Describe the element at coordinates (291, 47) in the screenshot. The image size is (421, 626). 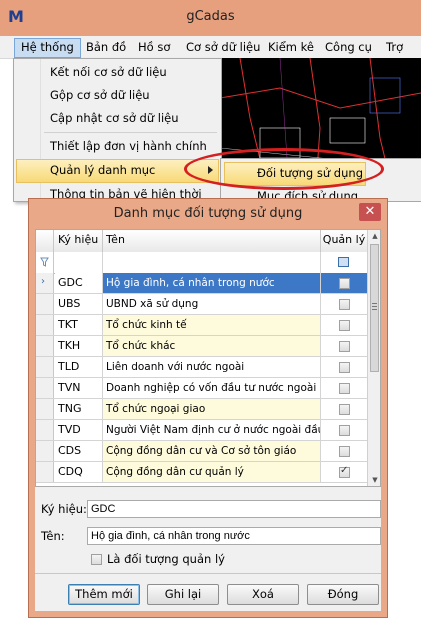
I see `menu-kiem-ke: Kiểm kê` at that location.